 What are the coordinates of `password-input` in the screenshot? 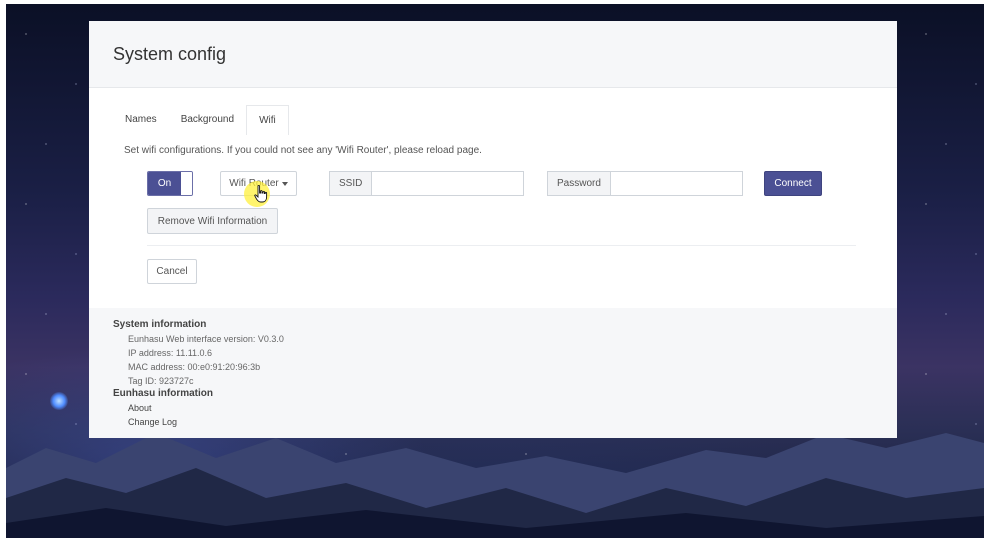 It's located at (676, 183).